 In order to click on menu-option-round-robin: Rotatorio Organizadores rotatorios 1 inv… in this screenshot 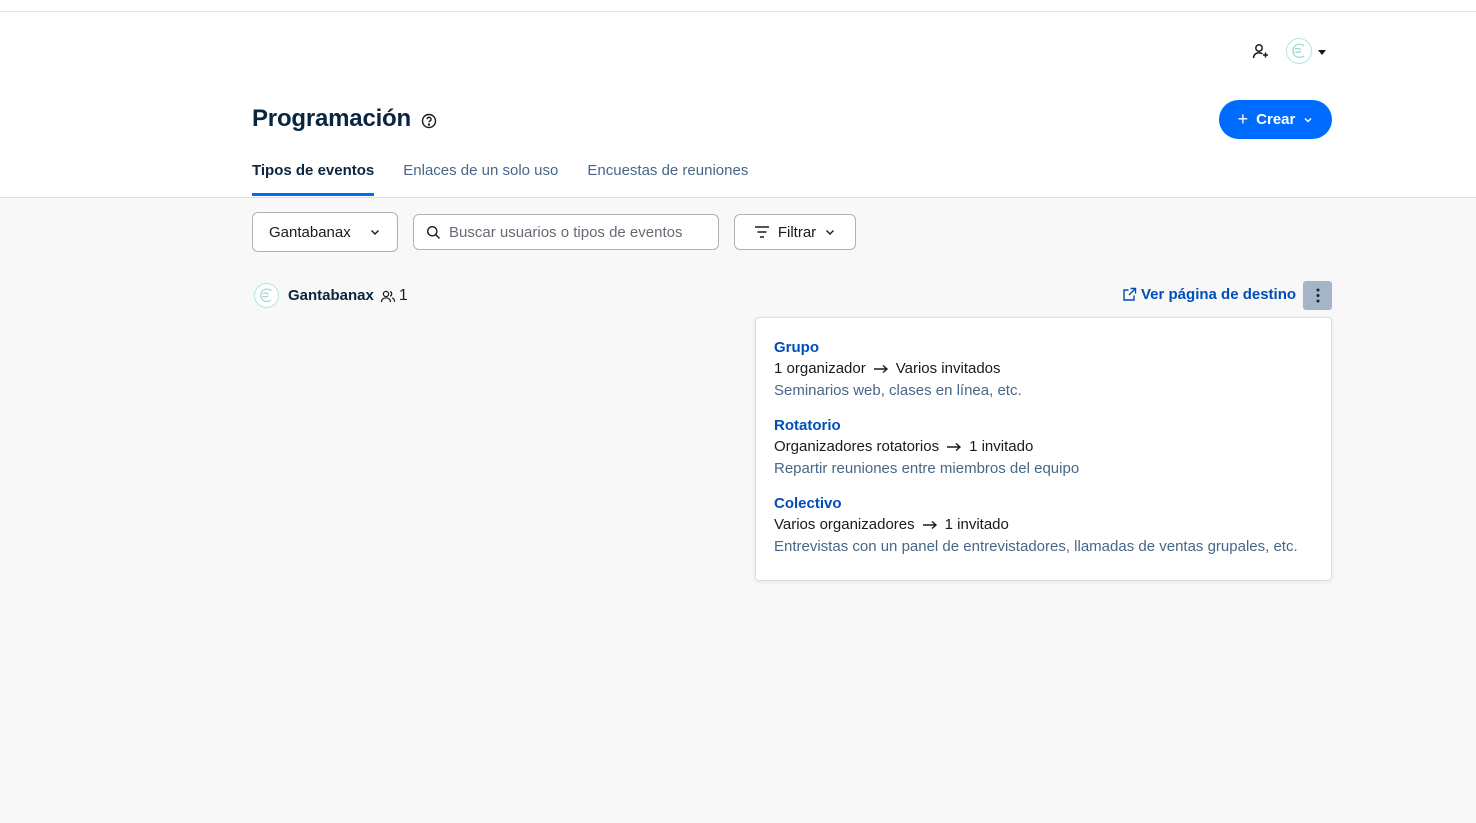, I will do `click(1043, 448)`.